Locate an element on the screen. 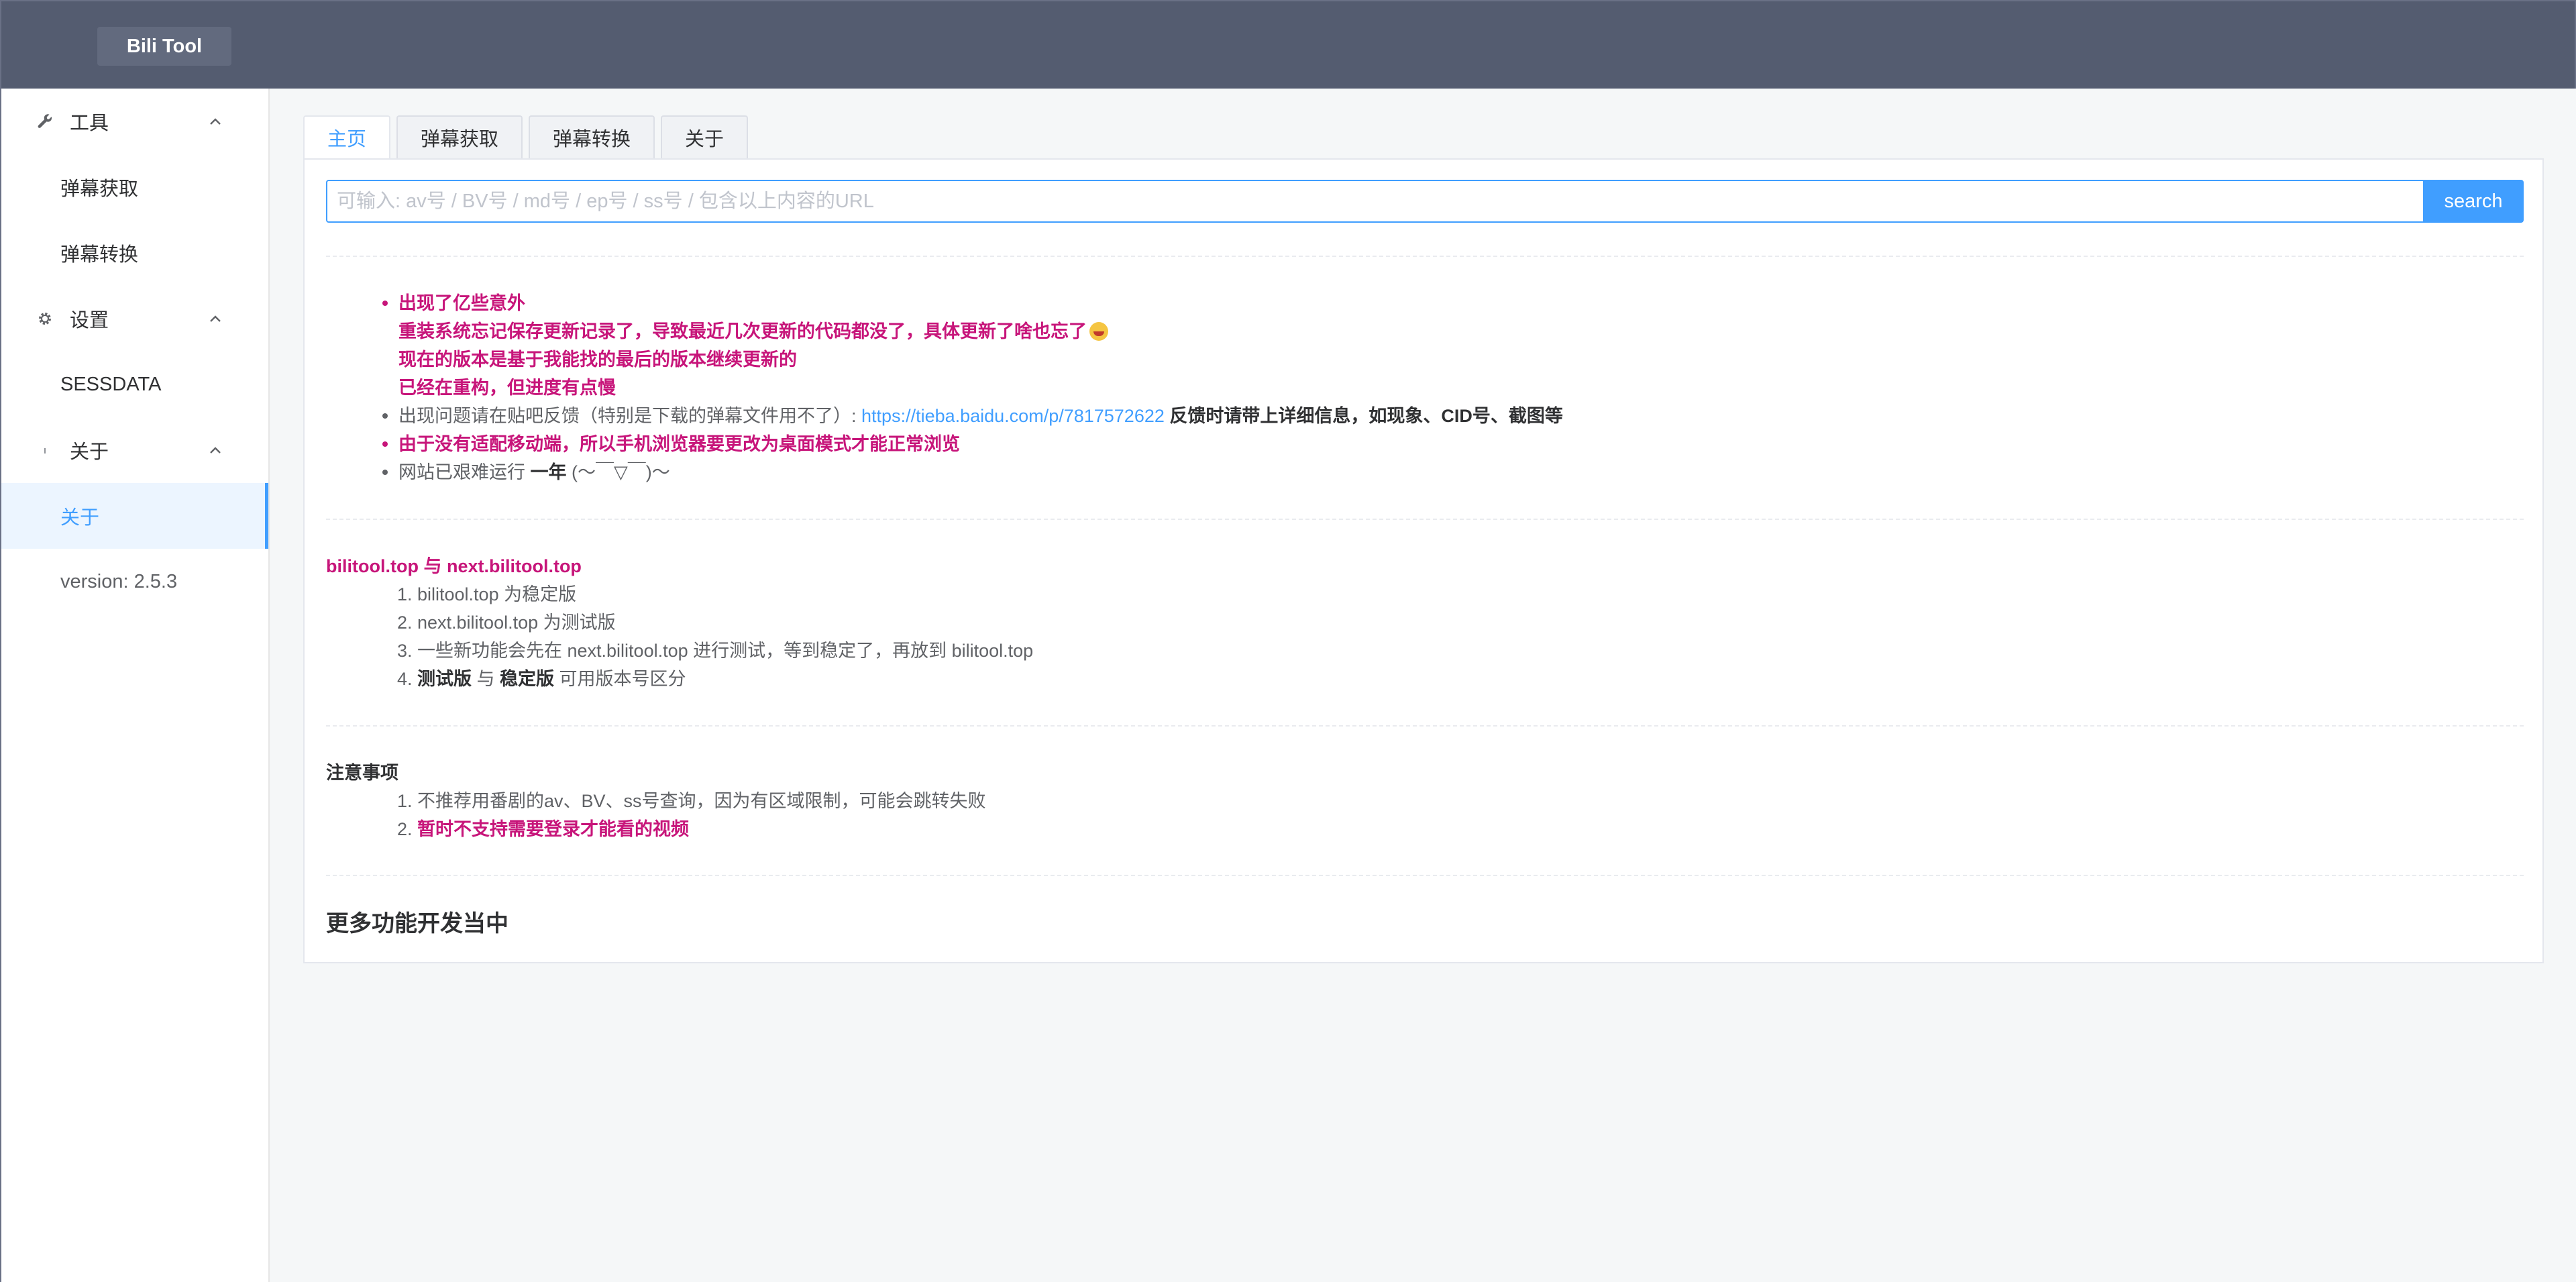  list-item: 2. next.bilitool.top 为测试版 is located at coordinates (1460, 622).